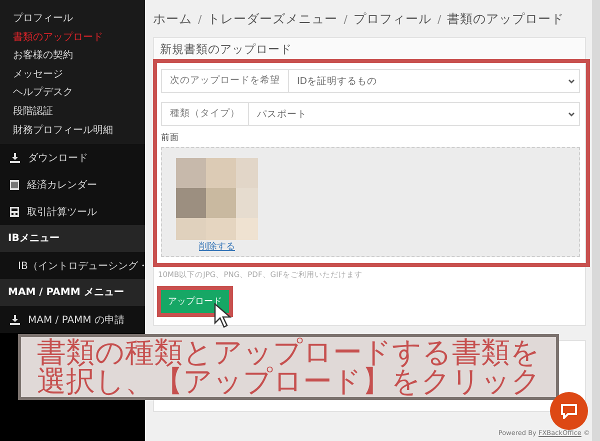 The height and width of the screenshot is (441, 600). I want to click on menu-section-header: IBメニュー, so click(72, 238).